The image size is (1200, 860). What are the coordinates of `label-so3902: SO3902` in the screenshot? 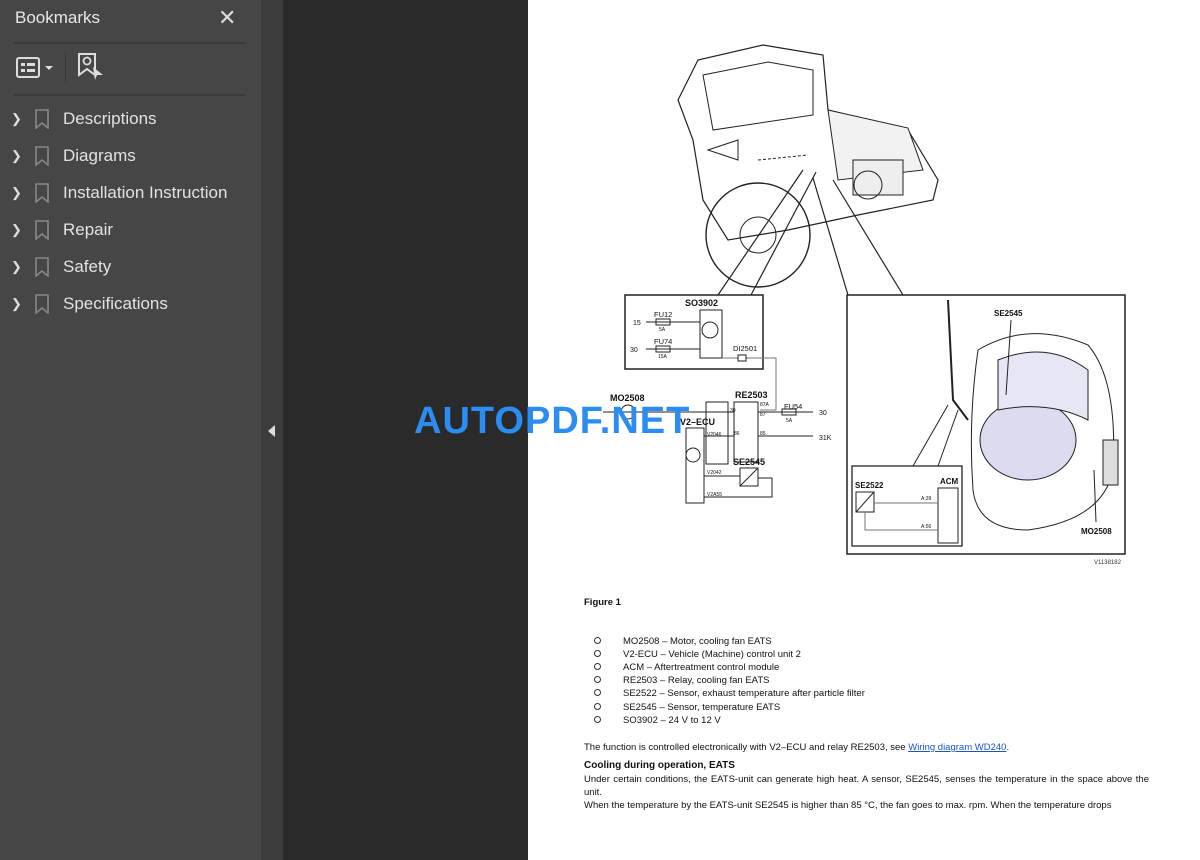 It's located at (701, 303).